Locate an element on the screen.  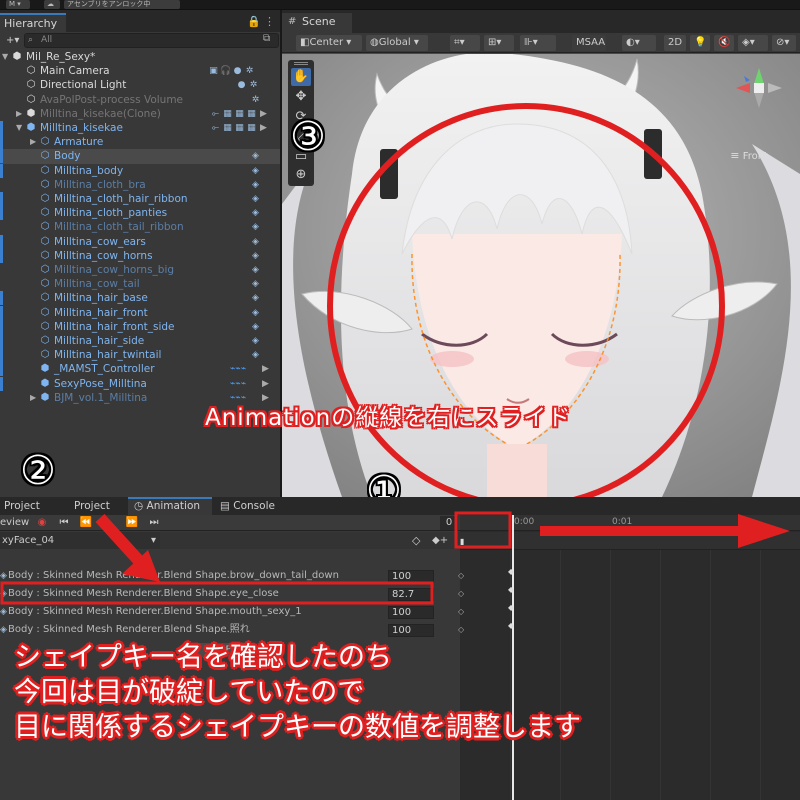
move-tool-icon: ✥ is located at coordinates (301, 97).